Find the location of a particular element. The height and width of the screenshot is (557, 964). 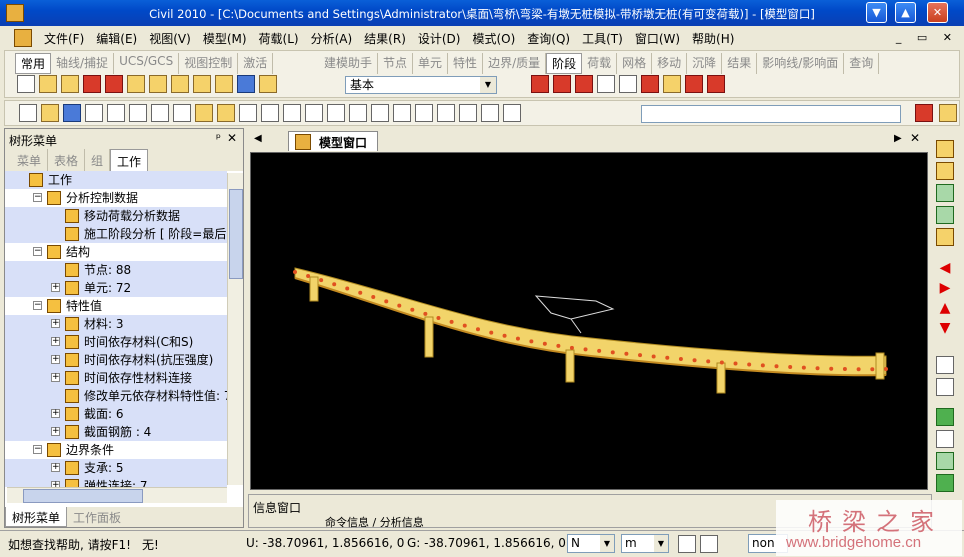

arrow-left-icon: ◀ is located at coordinates (945, 269).